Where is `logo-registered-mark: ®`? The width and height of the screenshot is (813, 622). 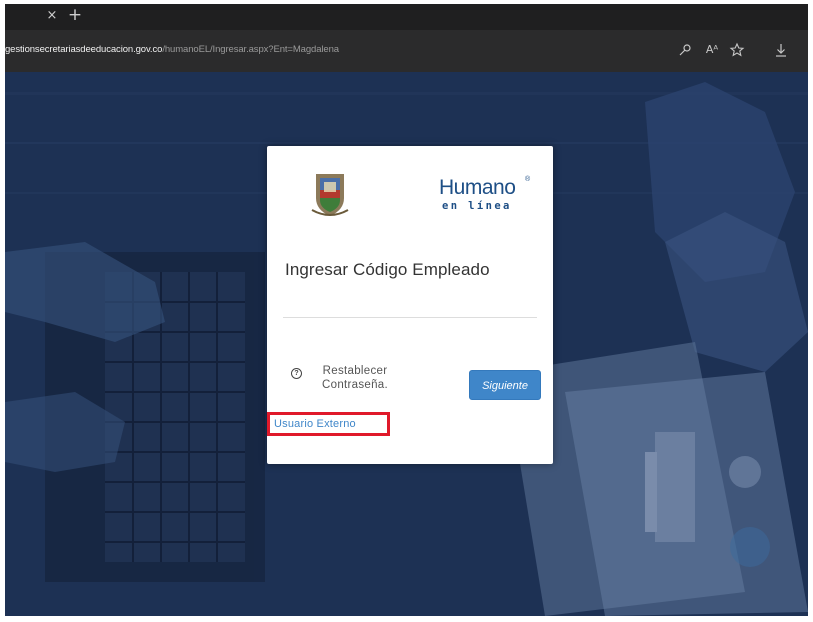
logo-registered-mark: ® is located at coordinates (528, 179).